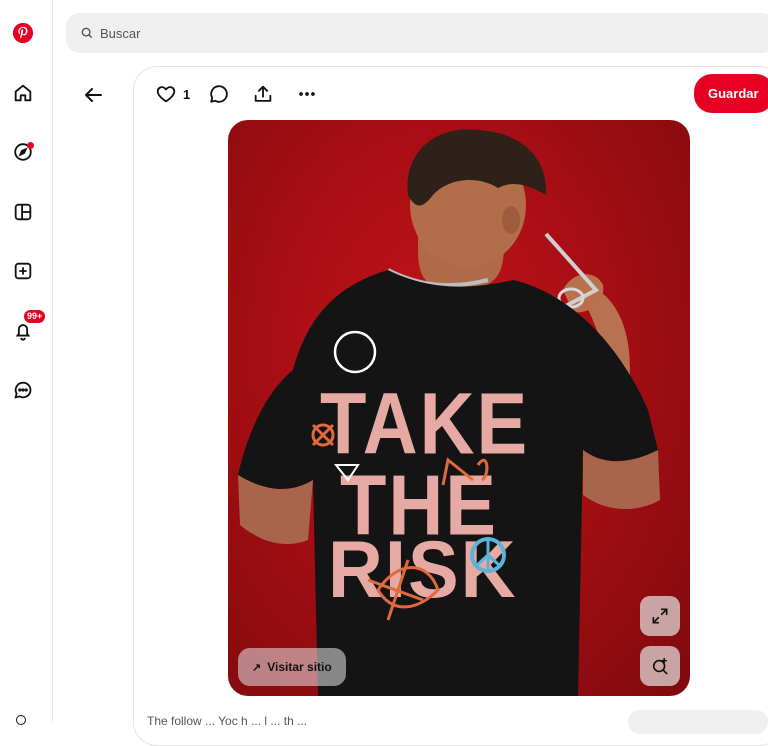 The width and height of the screenshot is (768, 746). What do you see at coordinates (26, 362) in the screenshot?
I see `sidebar: 99+` at bounding box center [26, 362].